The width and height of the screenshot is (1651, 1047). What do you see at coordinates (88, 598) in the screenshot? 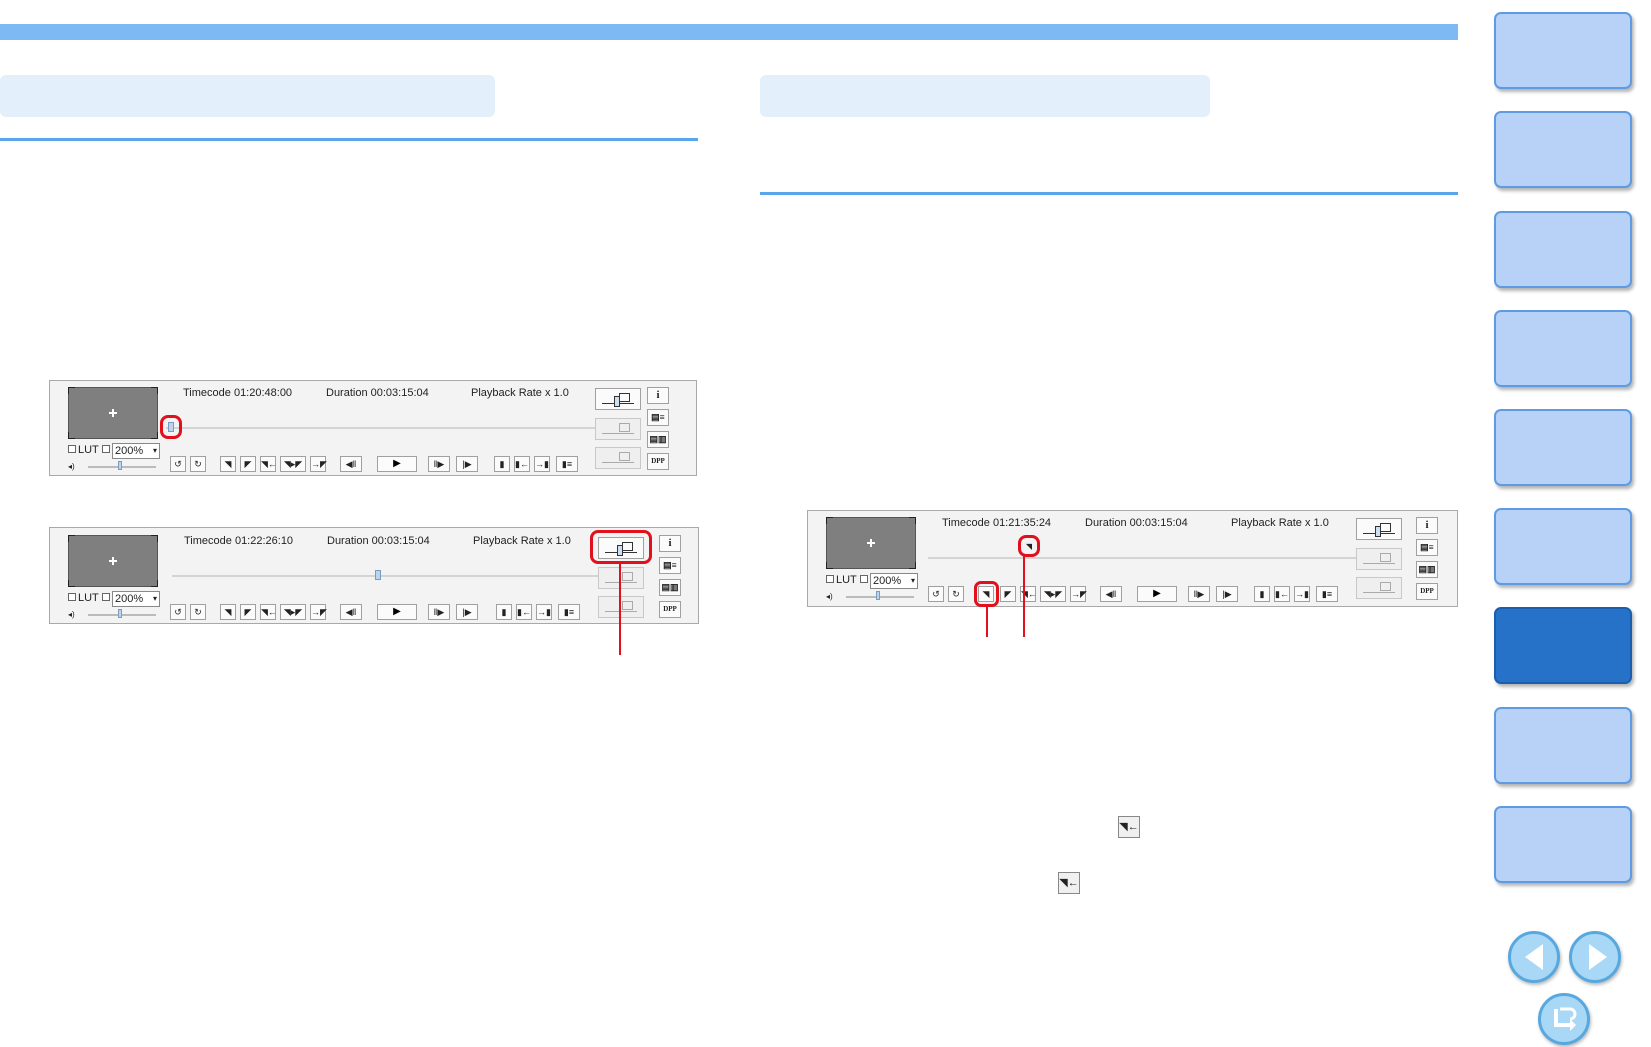
I see `lut-label: LUT` at bounding box center [88, 598].